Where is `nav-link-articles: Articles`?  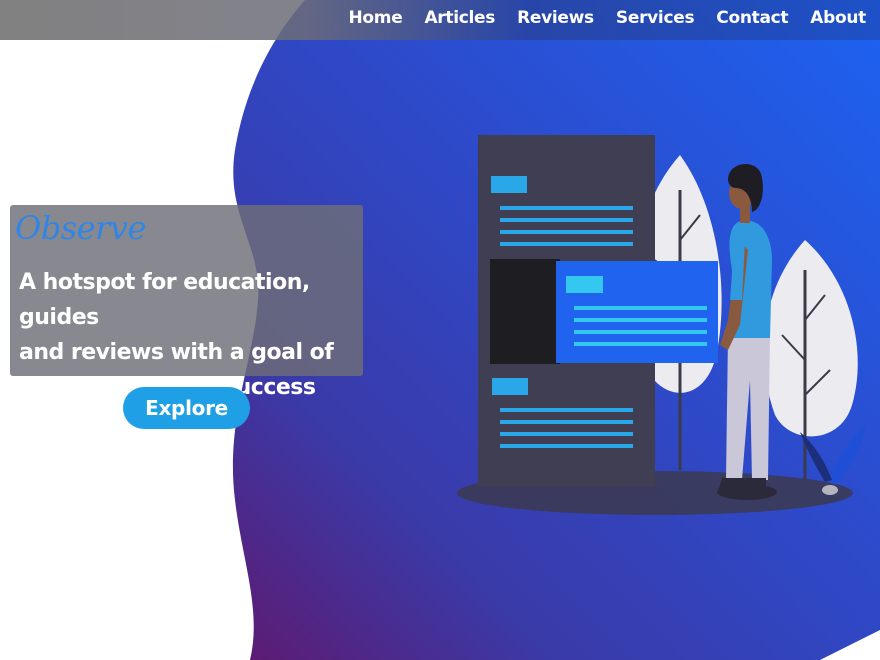 nav-link-articles: Articles is located at coordinates (459, 18).